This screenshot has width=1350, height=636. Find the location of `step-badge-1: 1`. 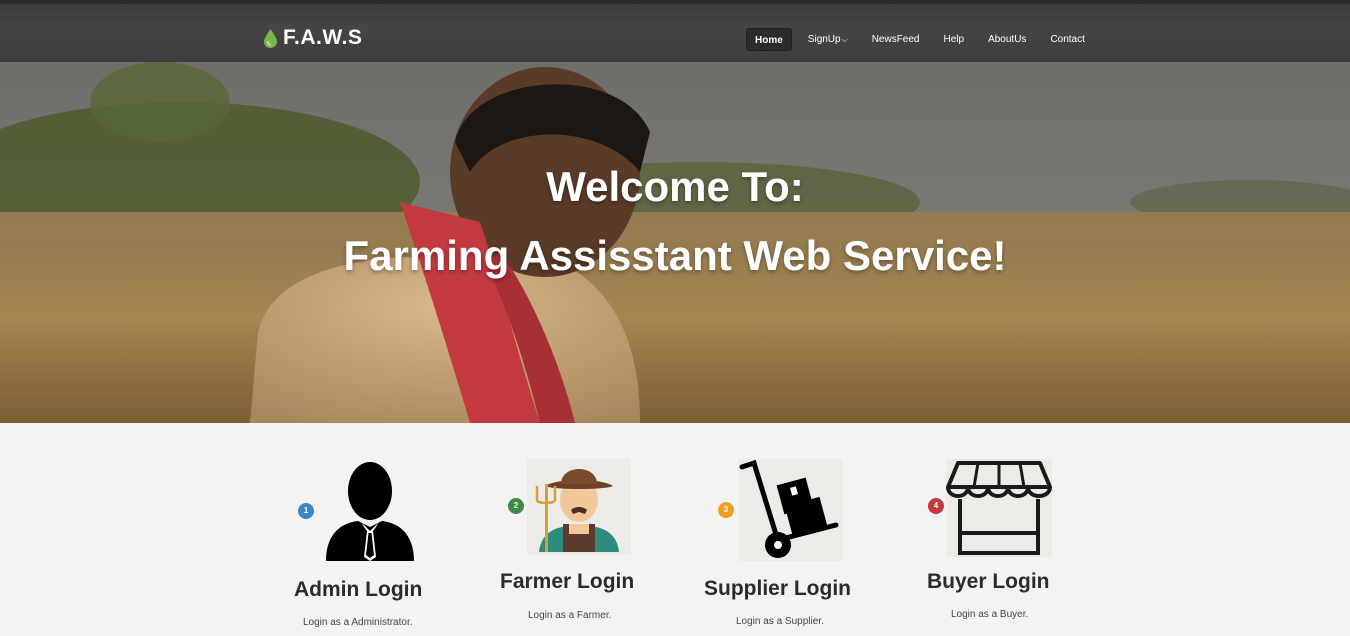

step-badge-1: 1 is located at coordinates (306, 511).